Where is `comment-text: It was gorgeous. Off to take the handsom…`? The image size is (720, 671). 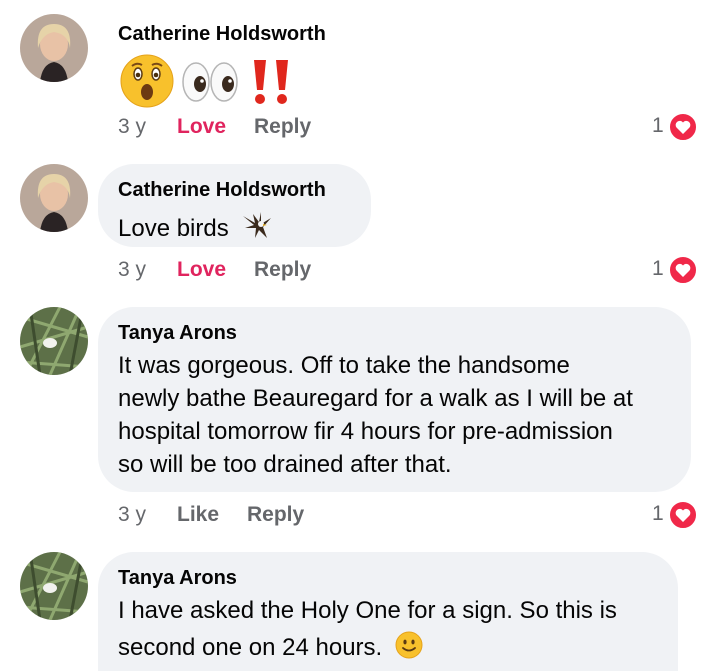
comment-text: It was gorgeous. Off to take the handsom… is located at coordinates (375, 415).